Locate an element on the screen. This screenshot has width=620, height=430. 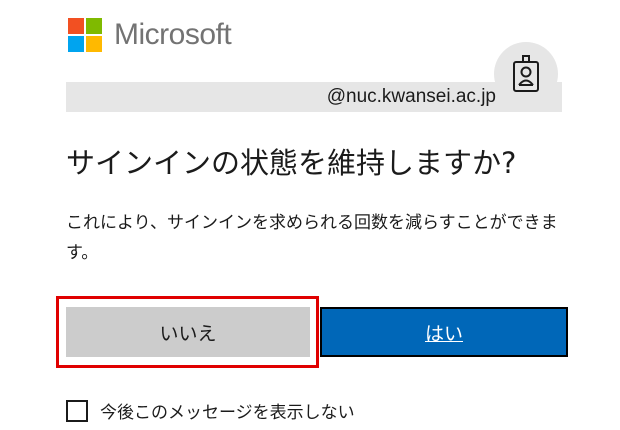
account-badge is located at coordinates (526, 74).